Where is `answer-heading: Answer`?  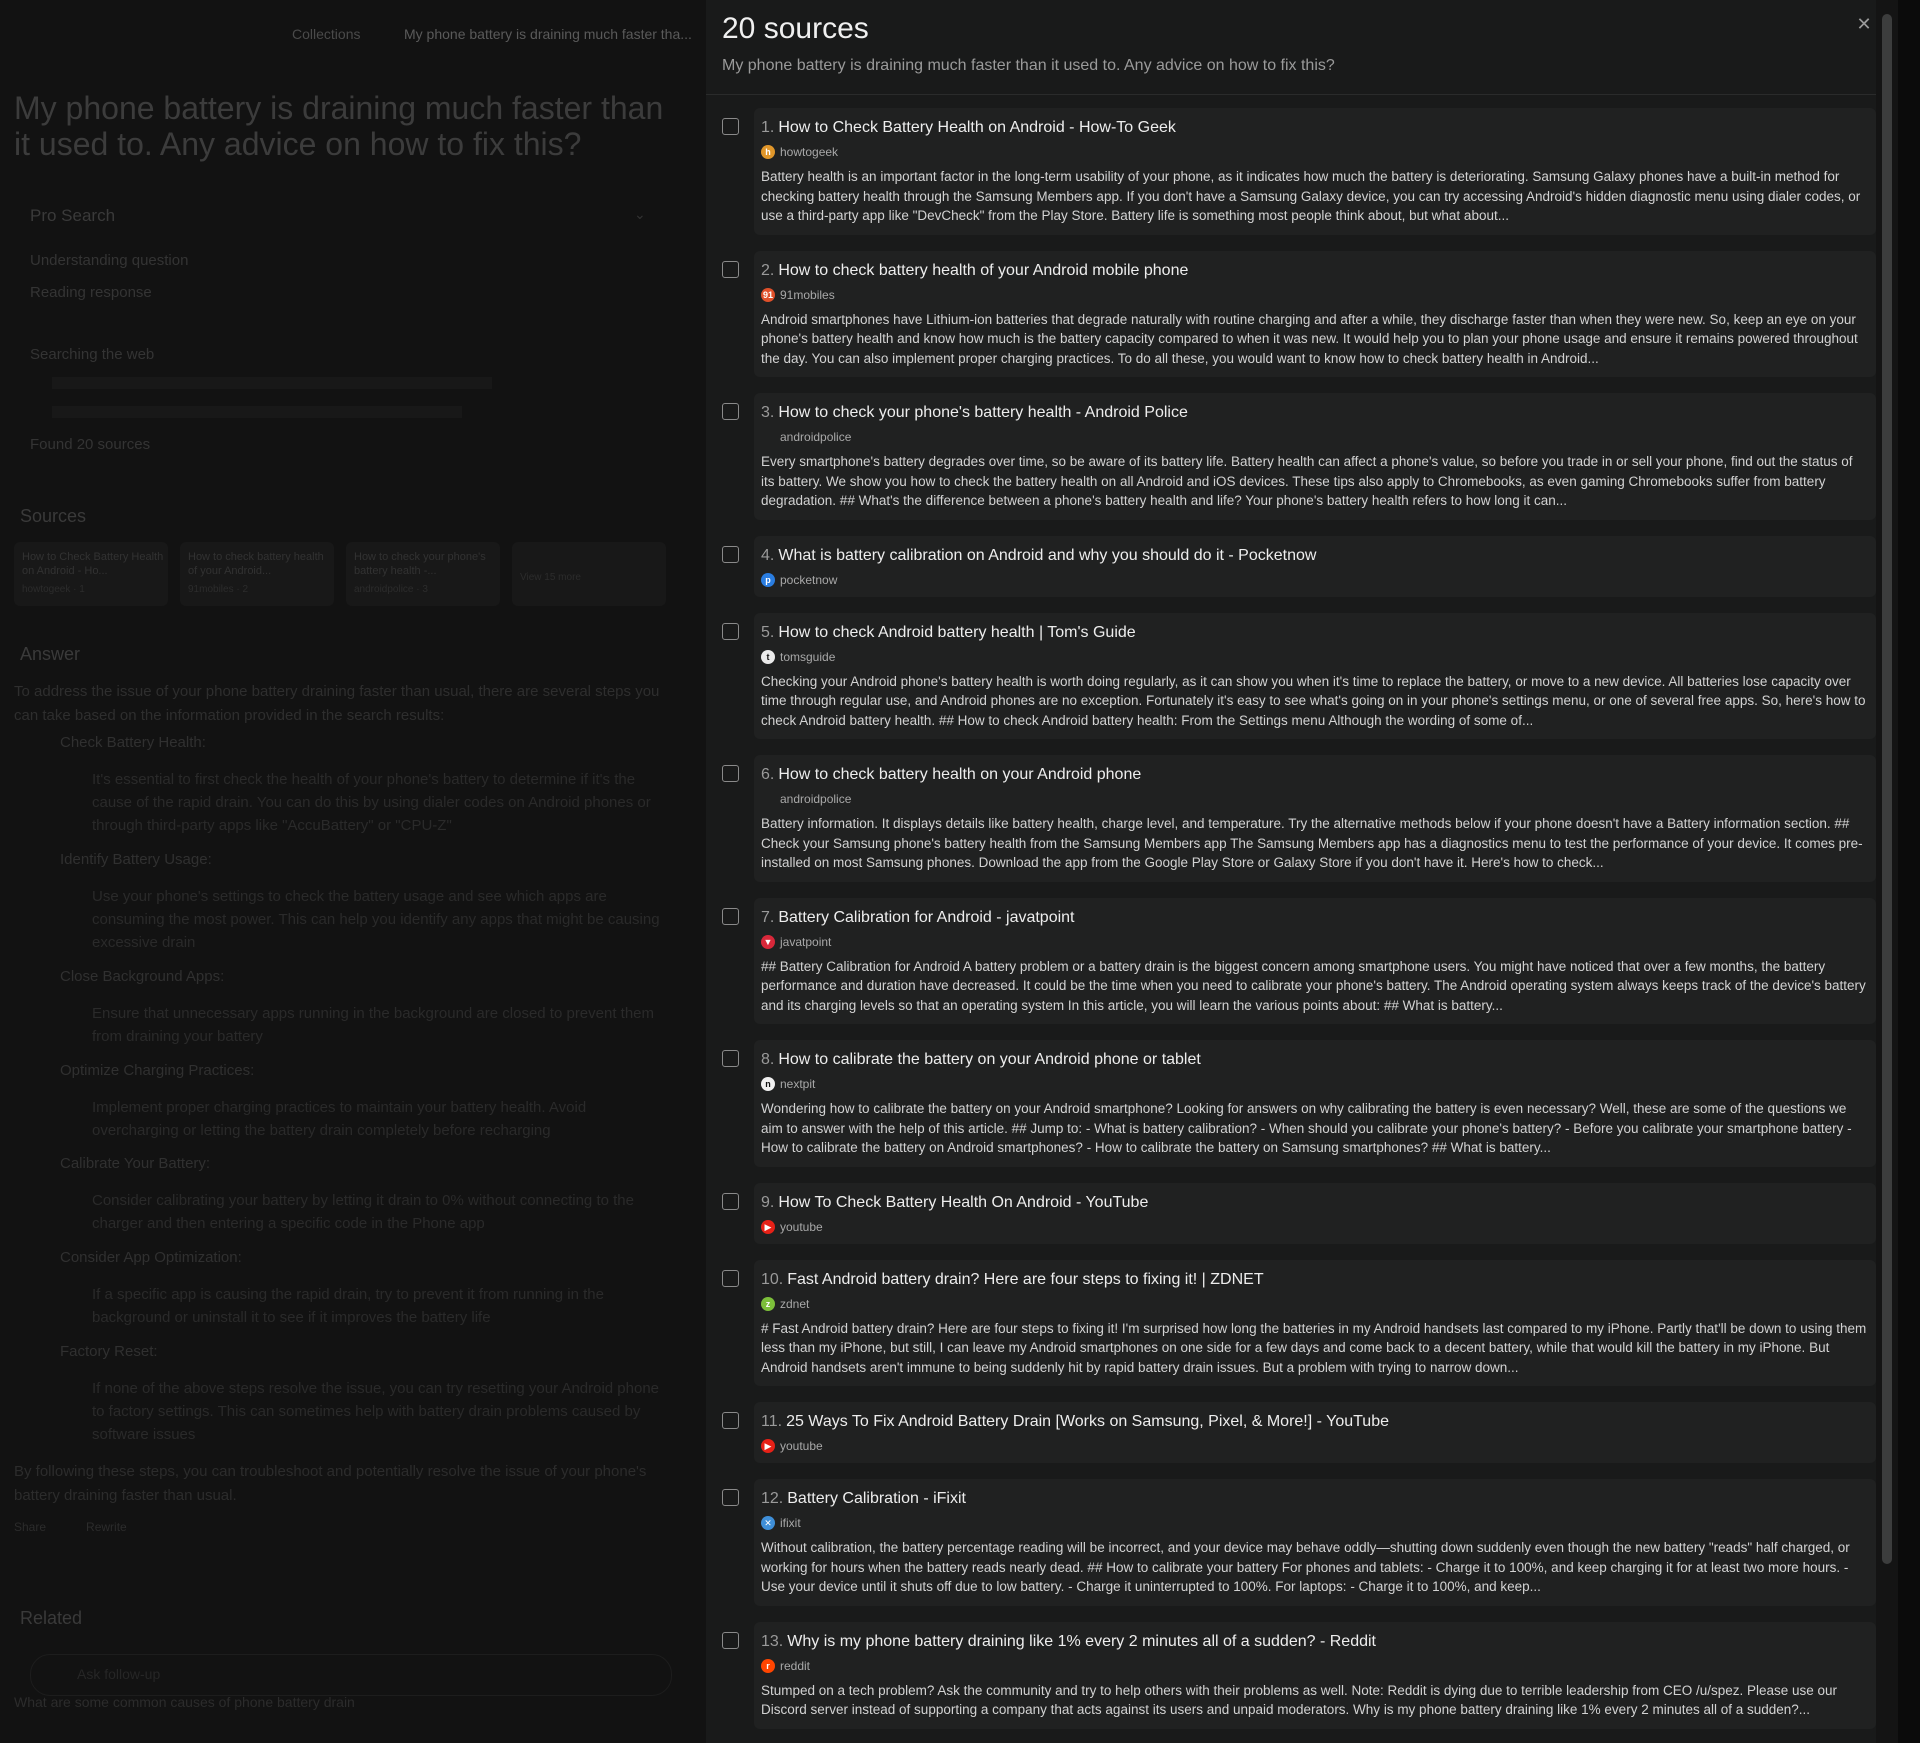 answer-heading: Answer is located at coordinates (50, 654).